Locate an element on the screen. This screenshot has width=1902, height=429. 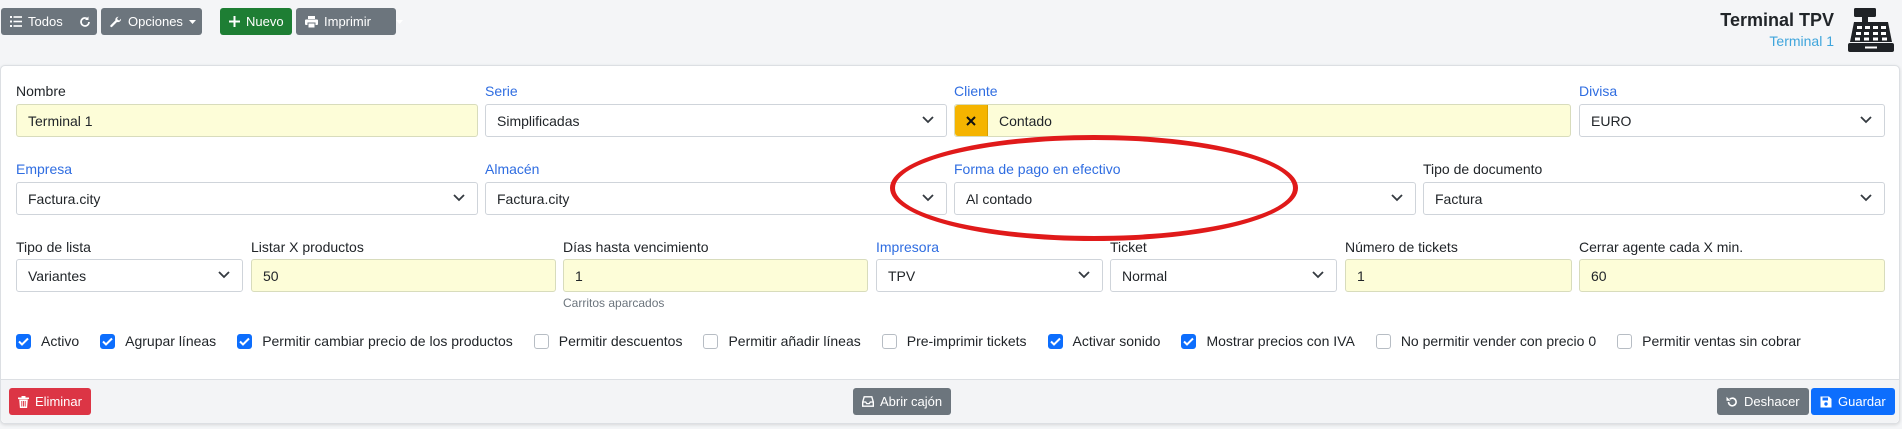
checkbox-option: Permitir añadir líneas is located at coordinates (782, 341).